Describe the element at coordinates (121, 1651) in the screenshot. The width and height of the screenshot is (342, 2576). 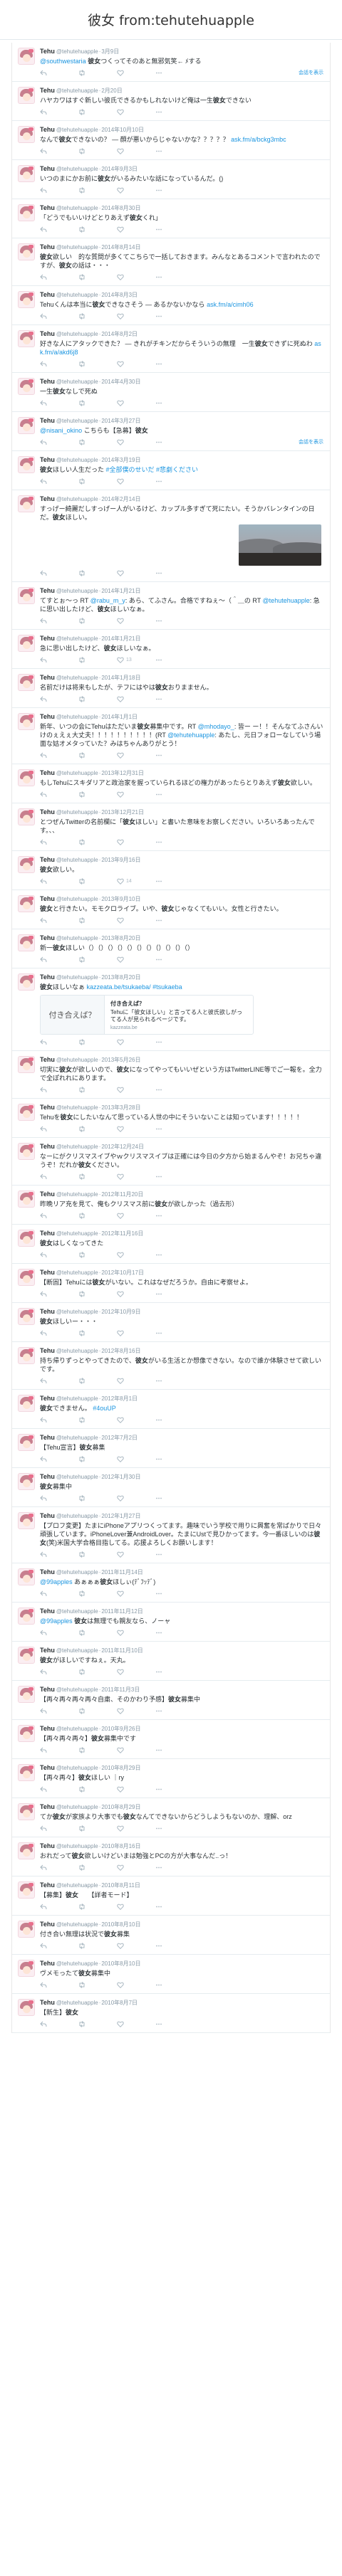
I see `tweet-timestamp: 2011年11月10日` at that location.